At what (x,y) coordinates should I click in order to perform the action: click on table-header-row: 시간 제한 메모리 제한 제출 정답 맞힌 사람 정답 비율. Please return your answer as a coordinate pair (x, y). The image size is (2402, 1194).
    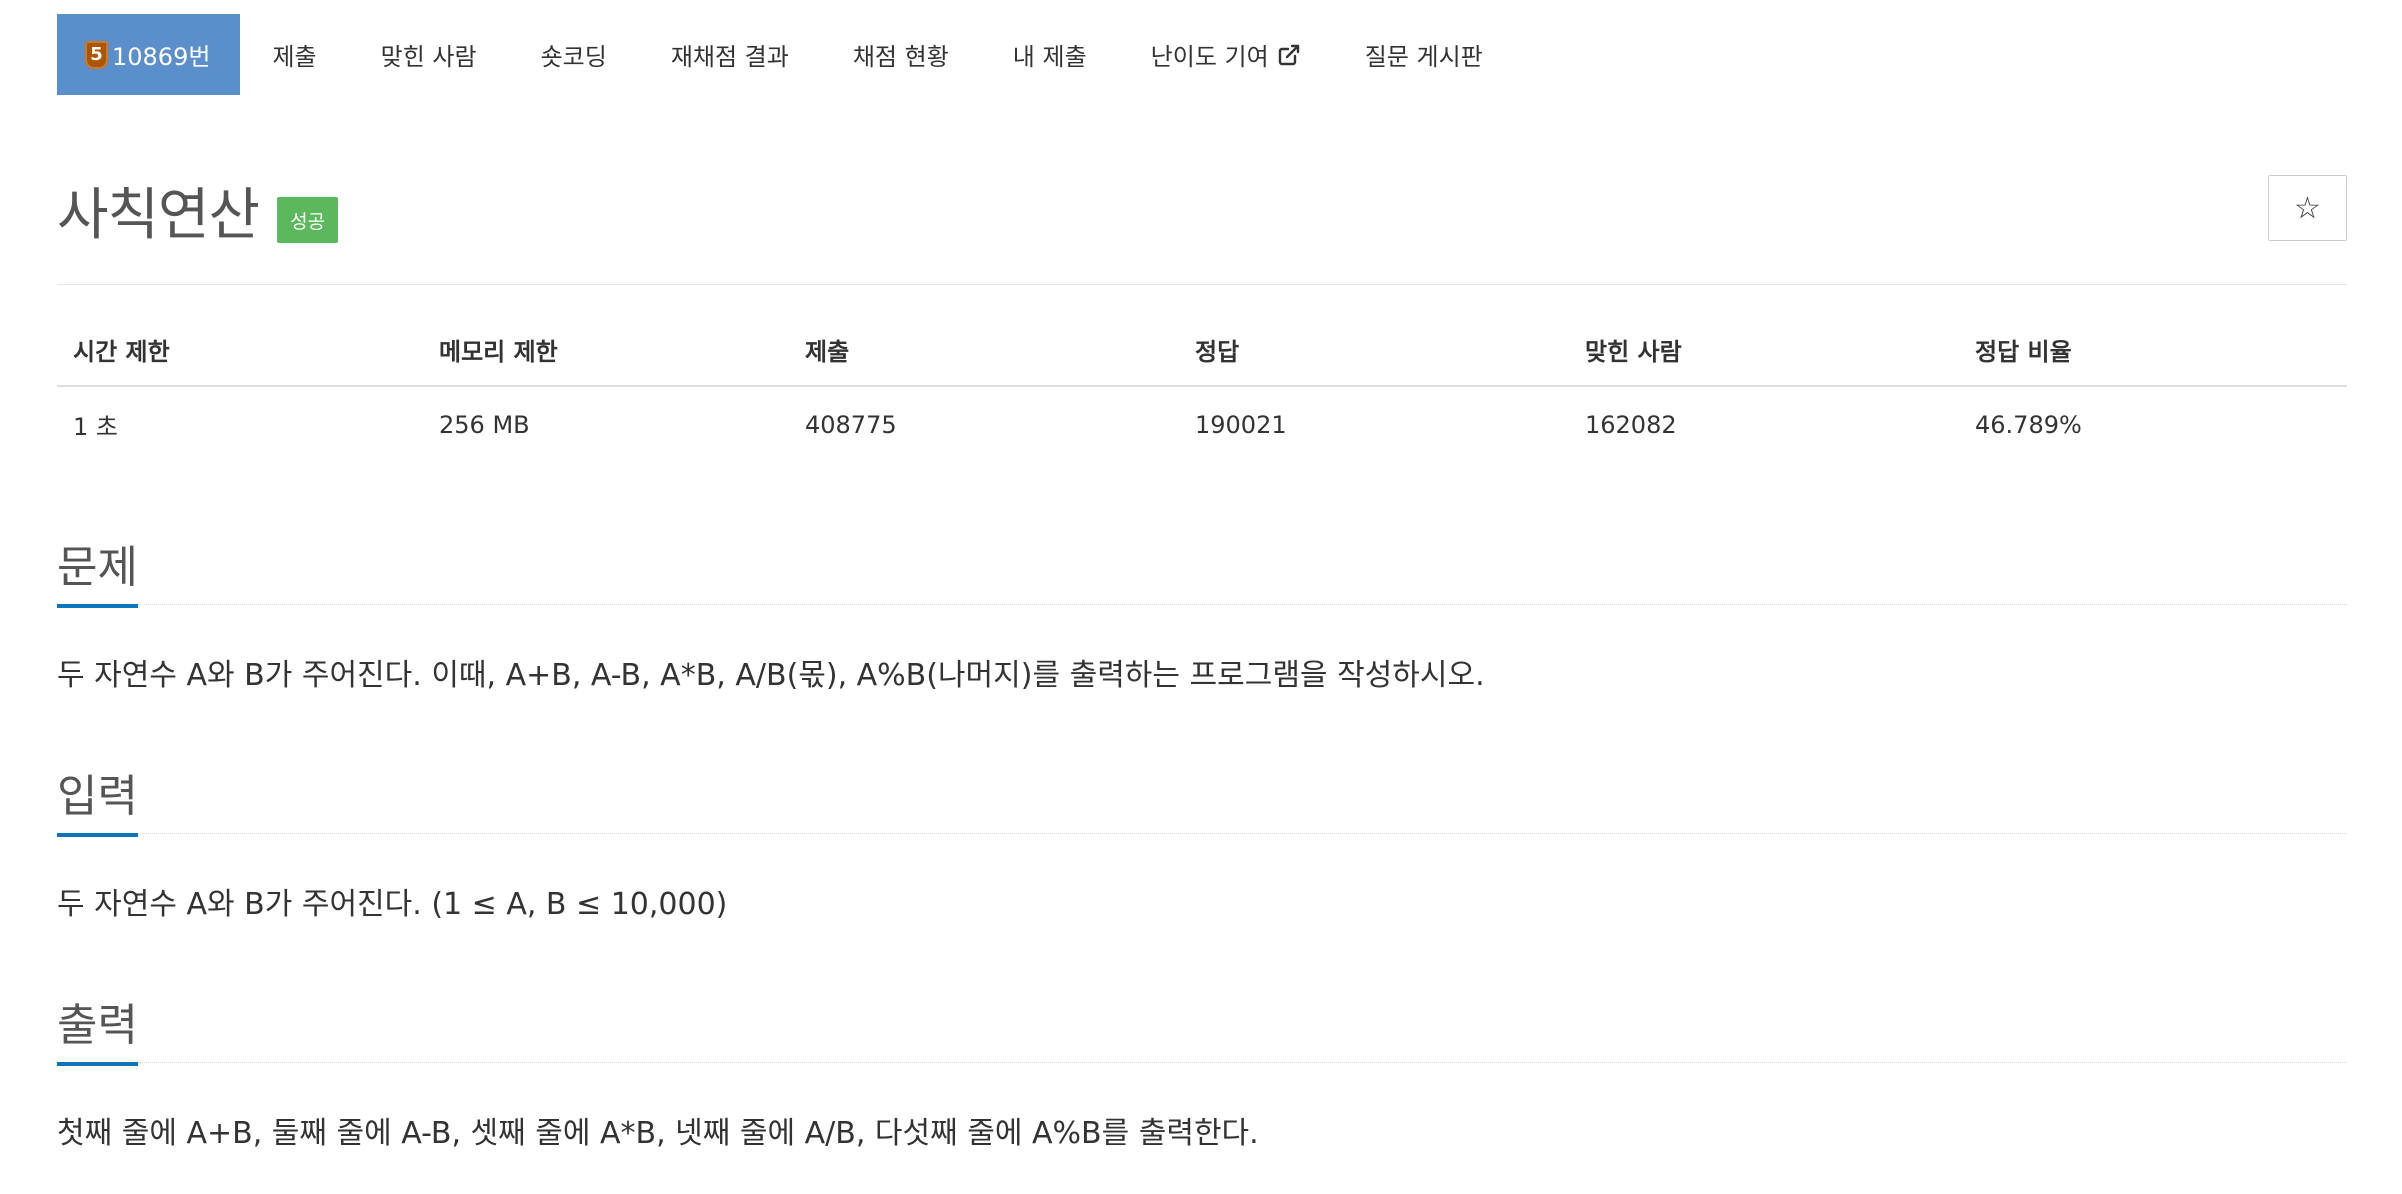
    Looking at the image, I should click on (1202, 359).